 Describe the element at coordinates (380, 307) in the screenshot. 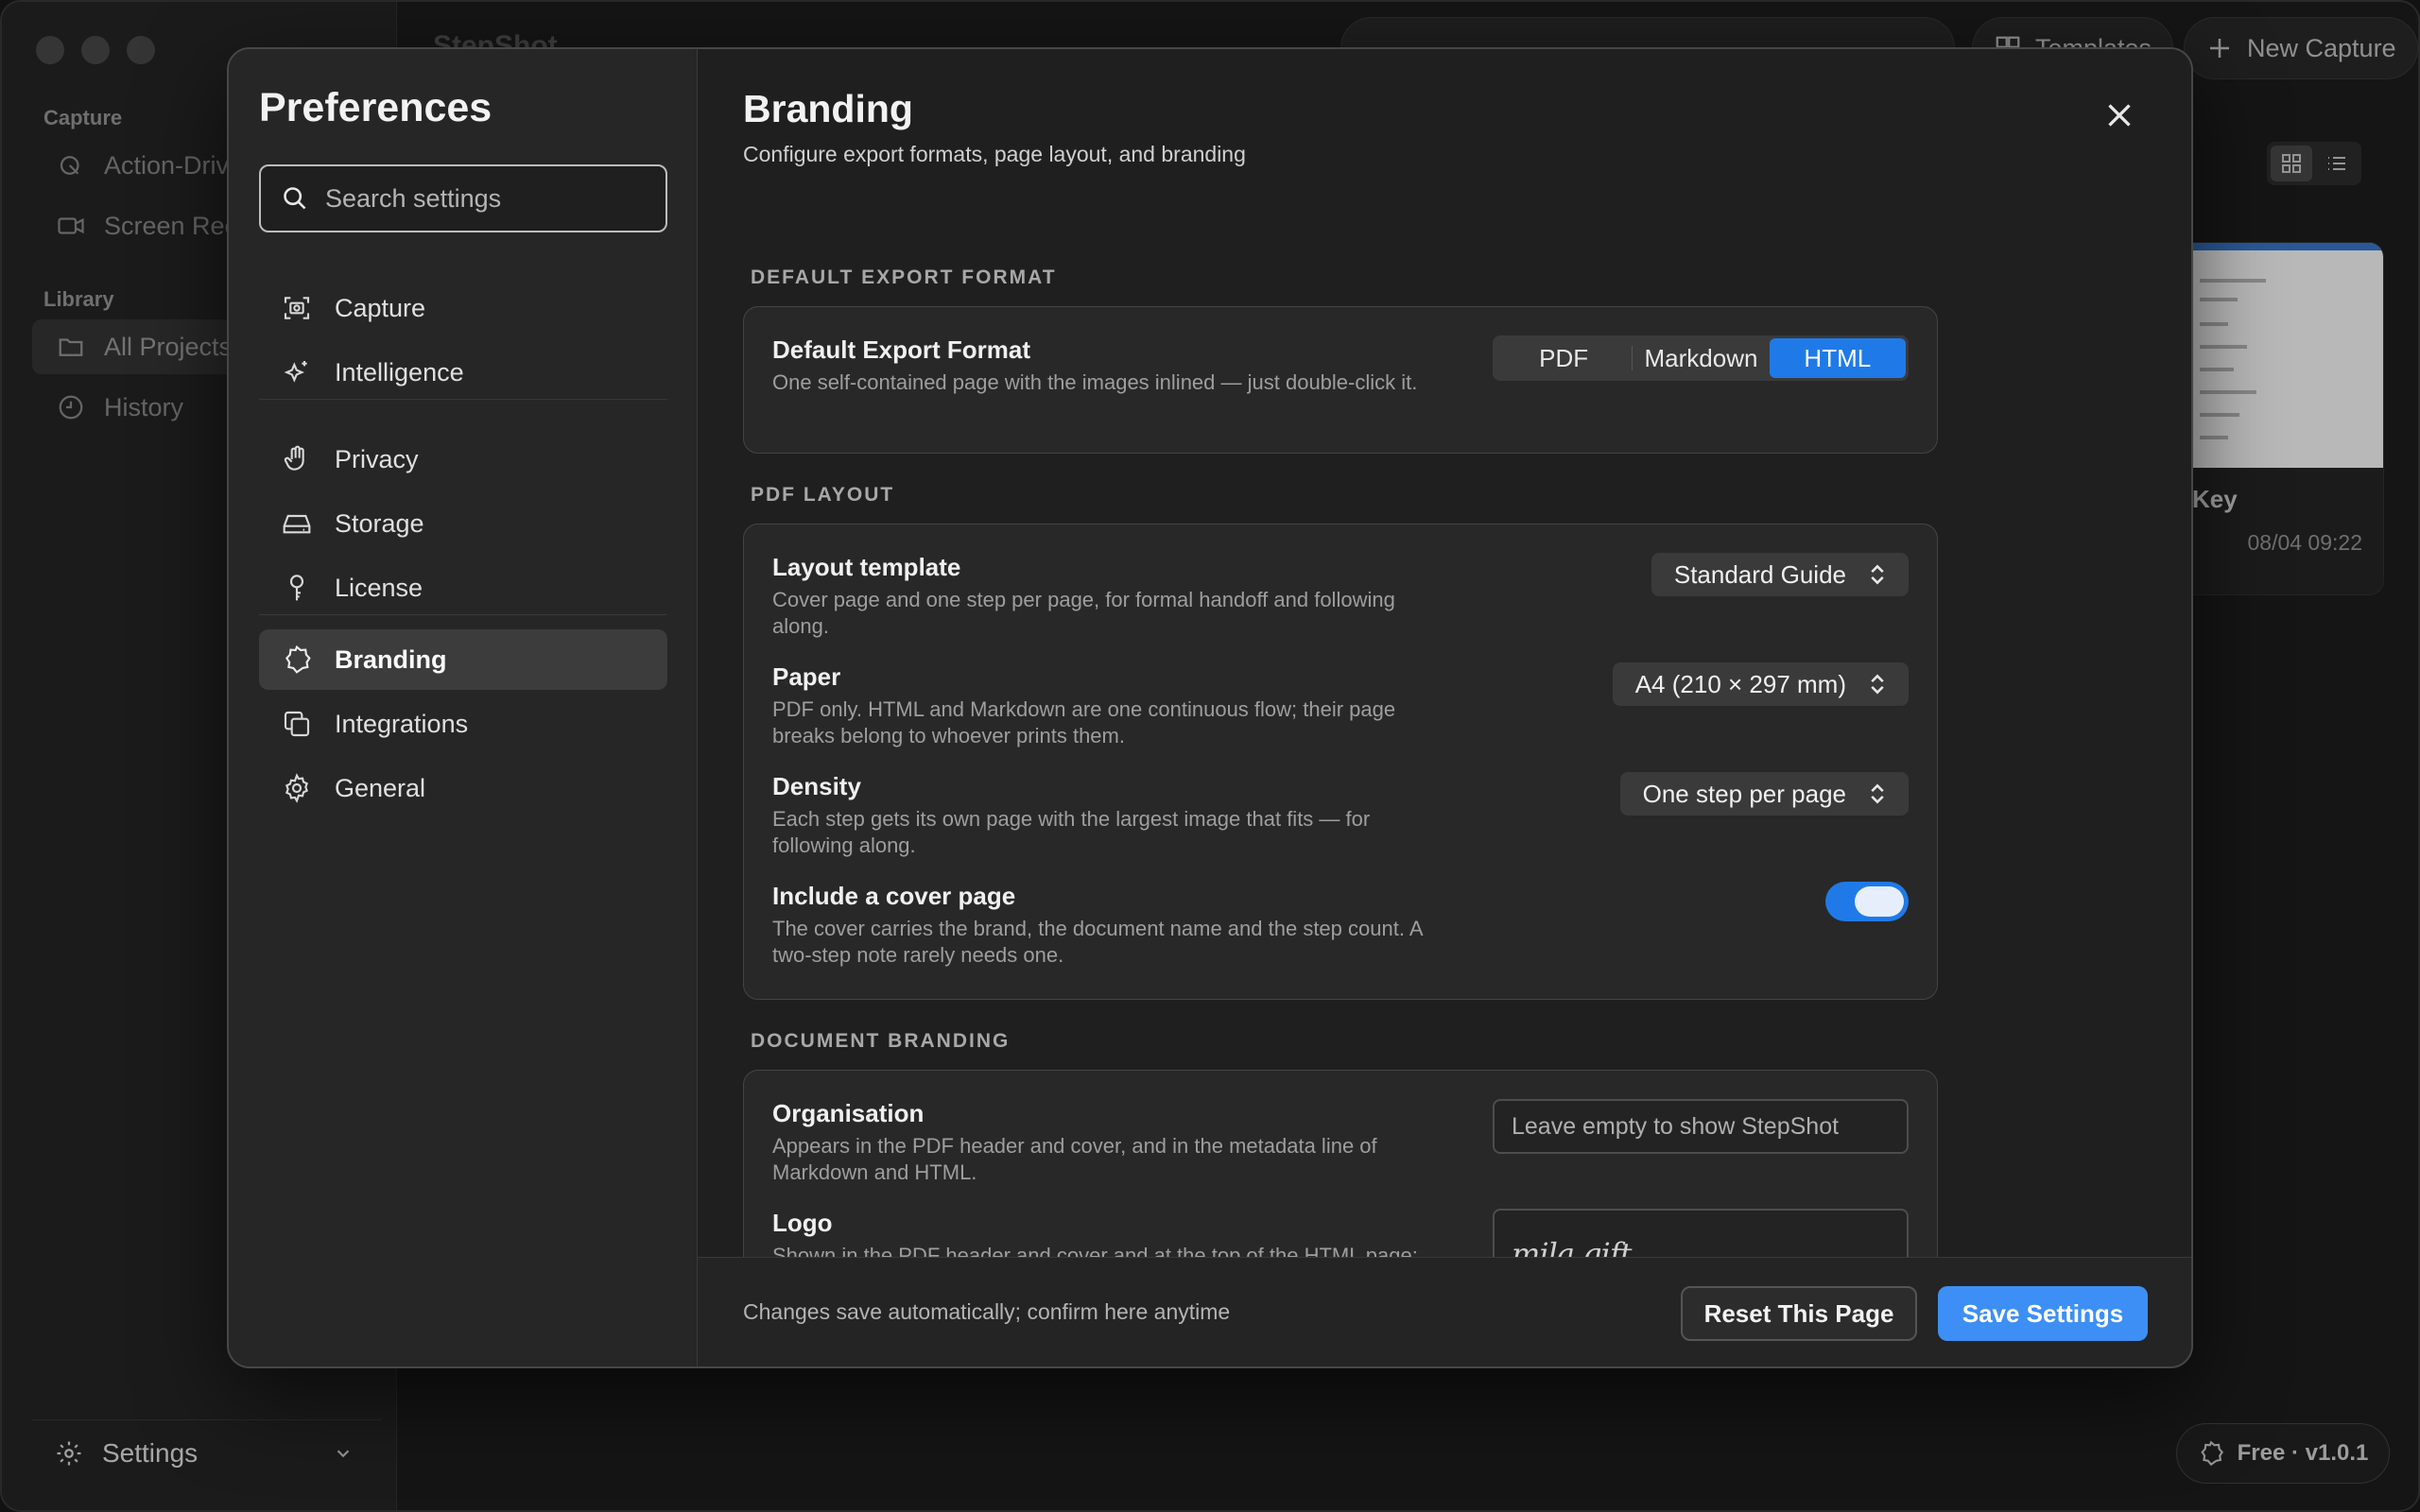

I see `nav-item-label: Capture` at that location.